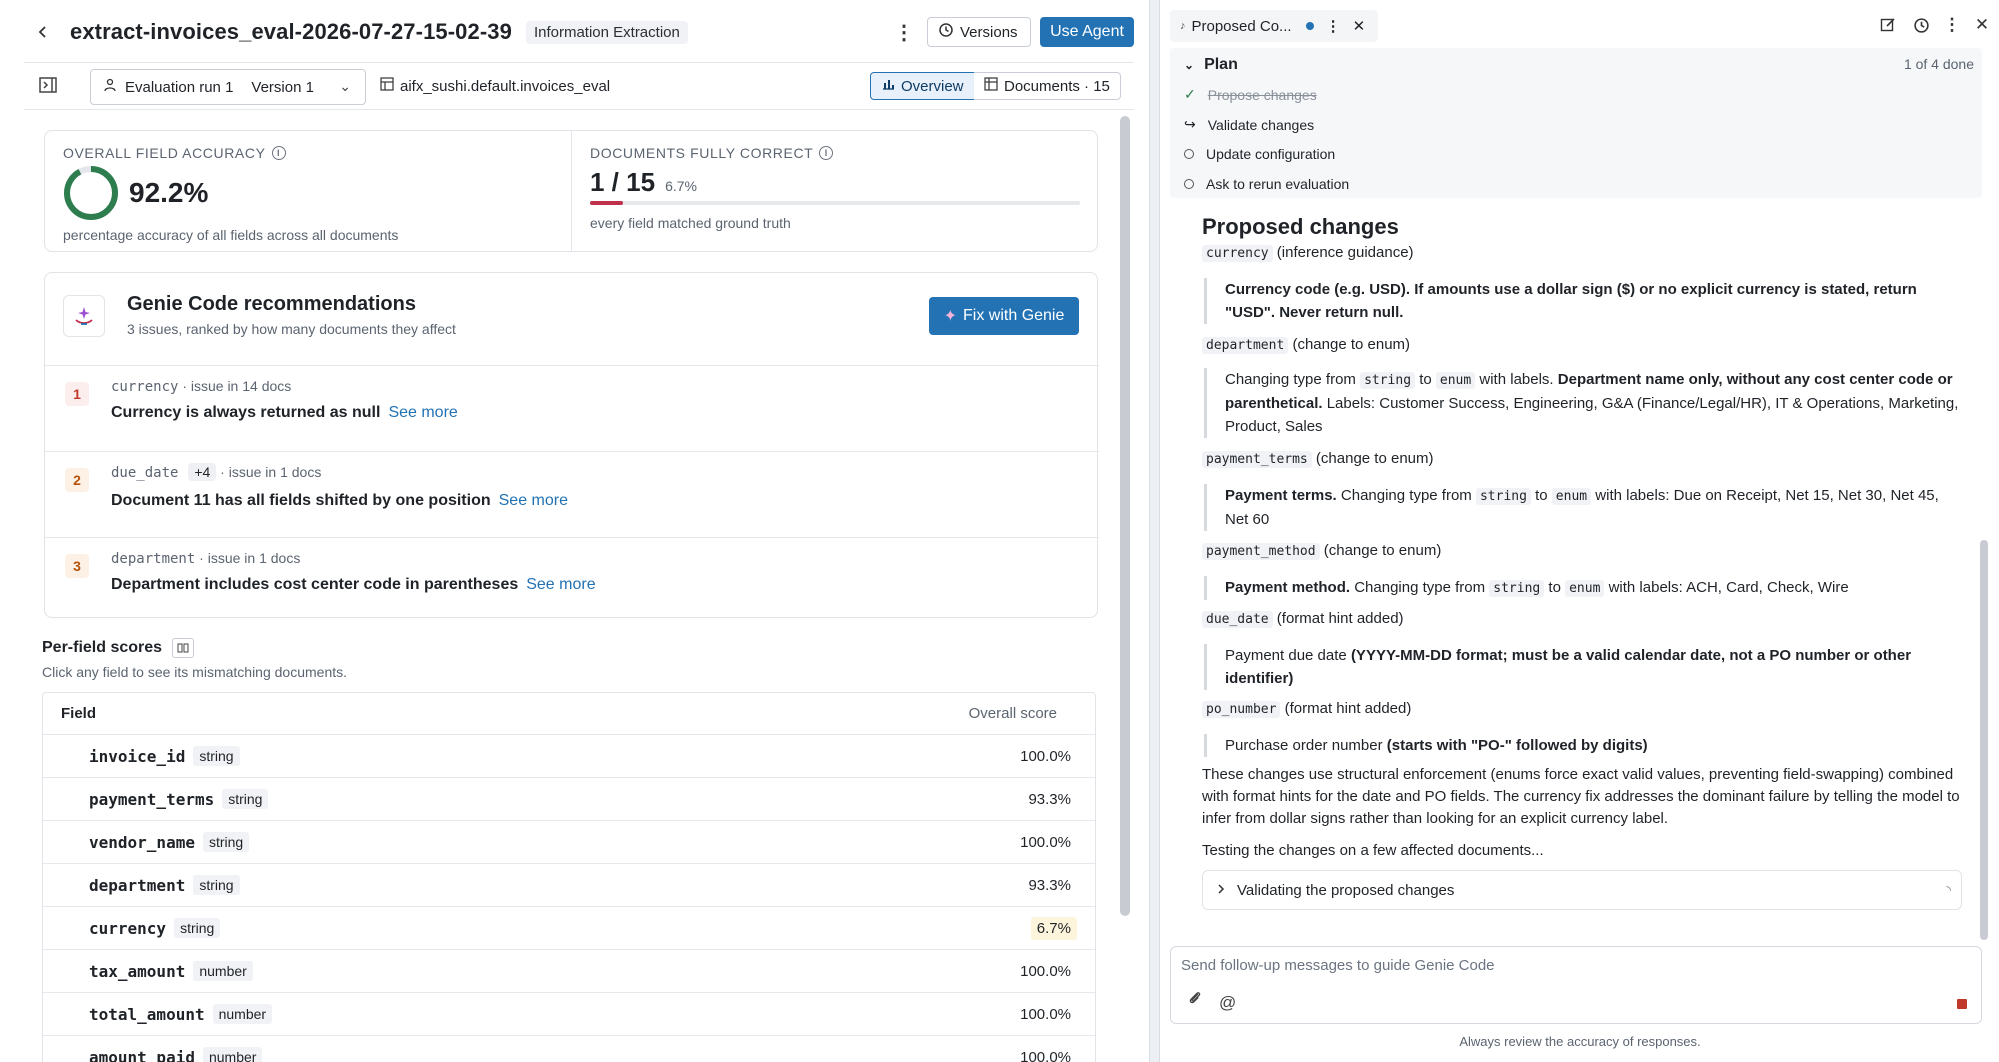 The width and height of the screenshot is (1999, 1062). Describe the element at coordinates (606, 32) in the screenshot. I see `task-type-tag: Information Extraction` at that location.